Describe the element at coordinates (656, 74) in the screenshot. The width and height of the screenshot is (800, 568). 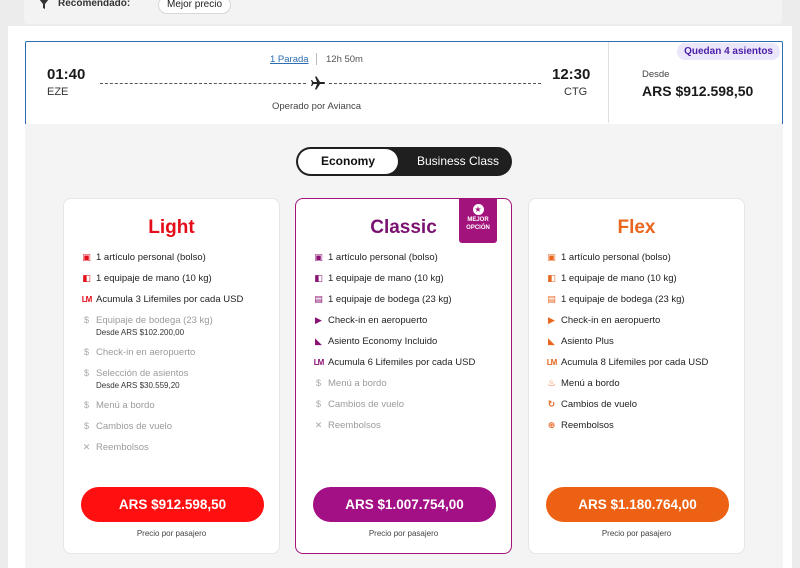
I see `from-label: Desde` at that location.